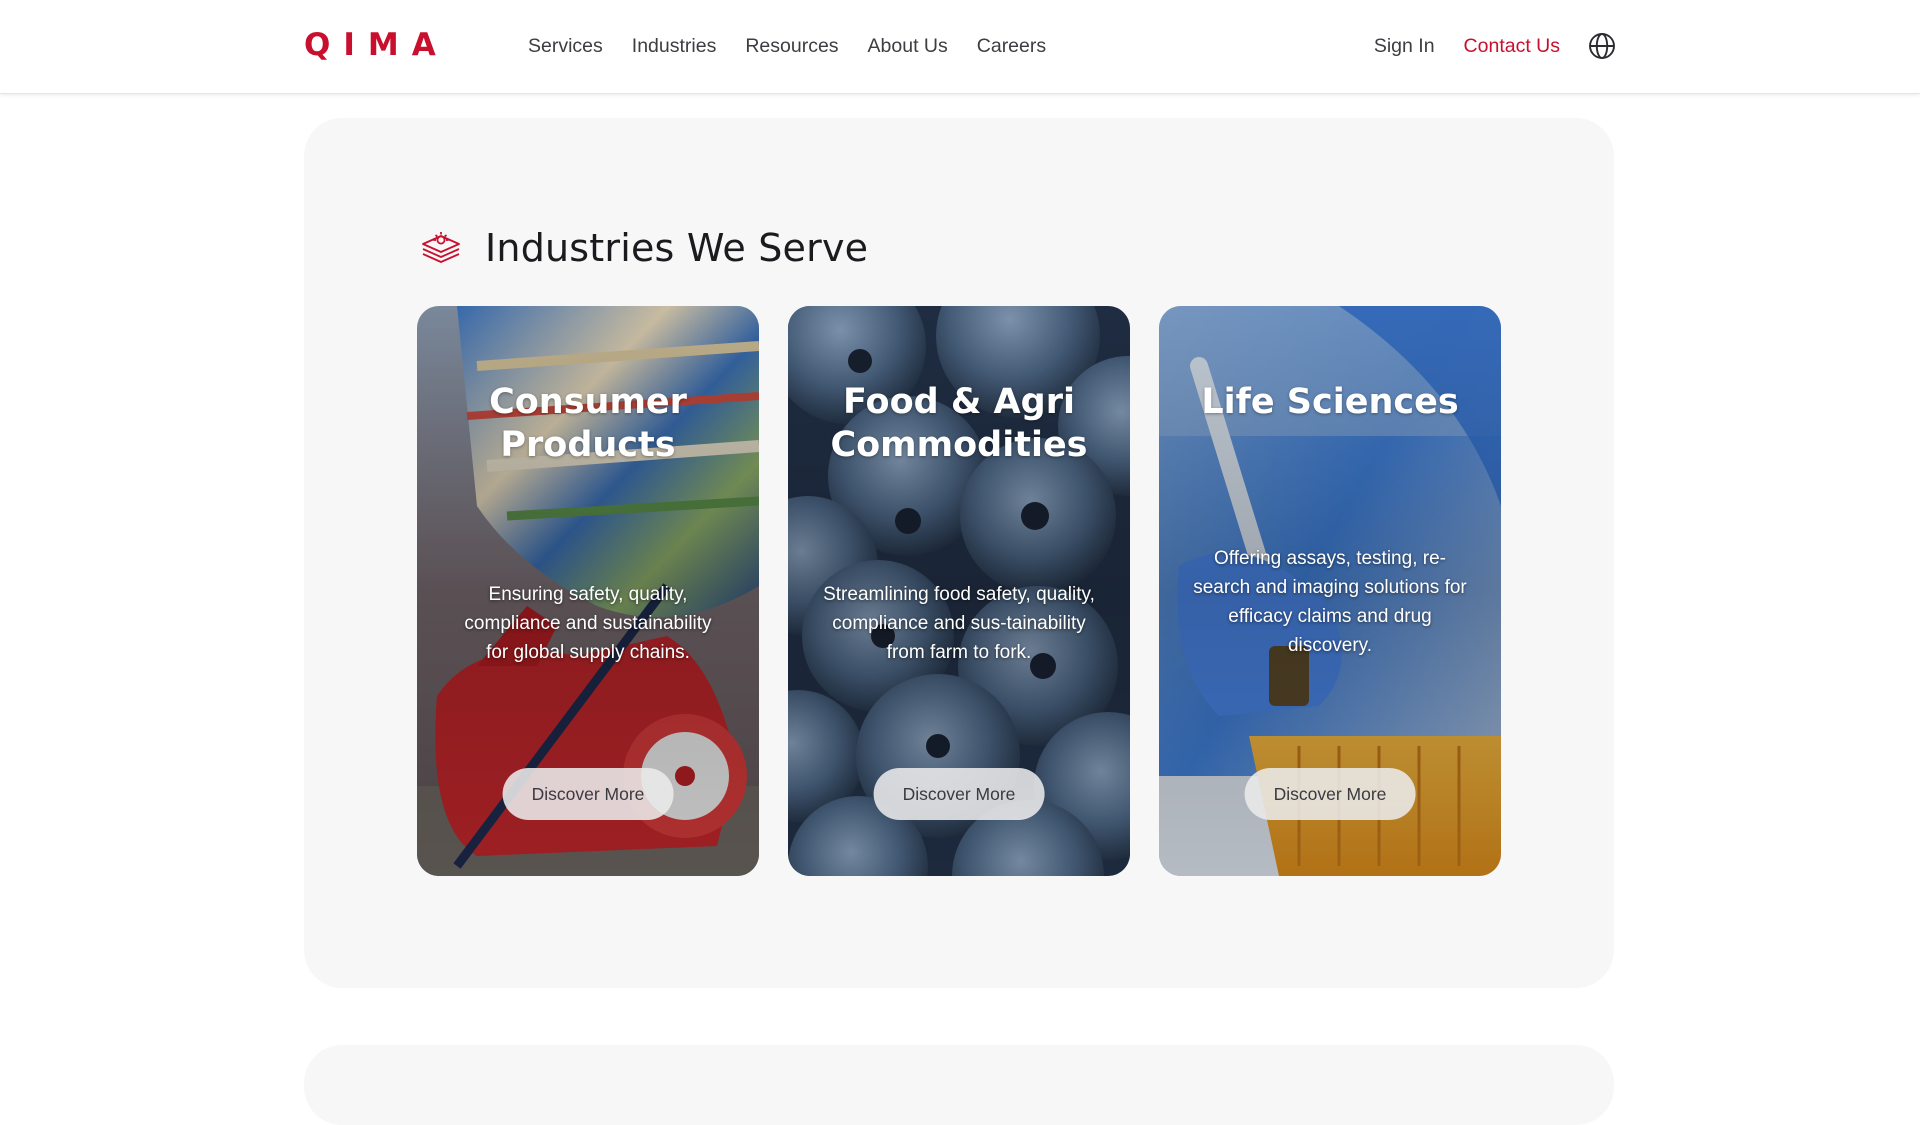 The height and width of the screenshot is (1125, 1920). Describe the element at coordinates (959, 1085) in the screenshot. I see `next-section` at that location.